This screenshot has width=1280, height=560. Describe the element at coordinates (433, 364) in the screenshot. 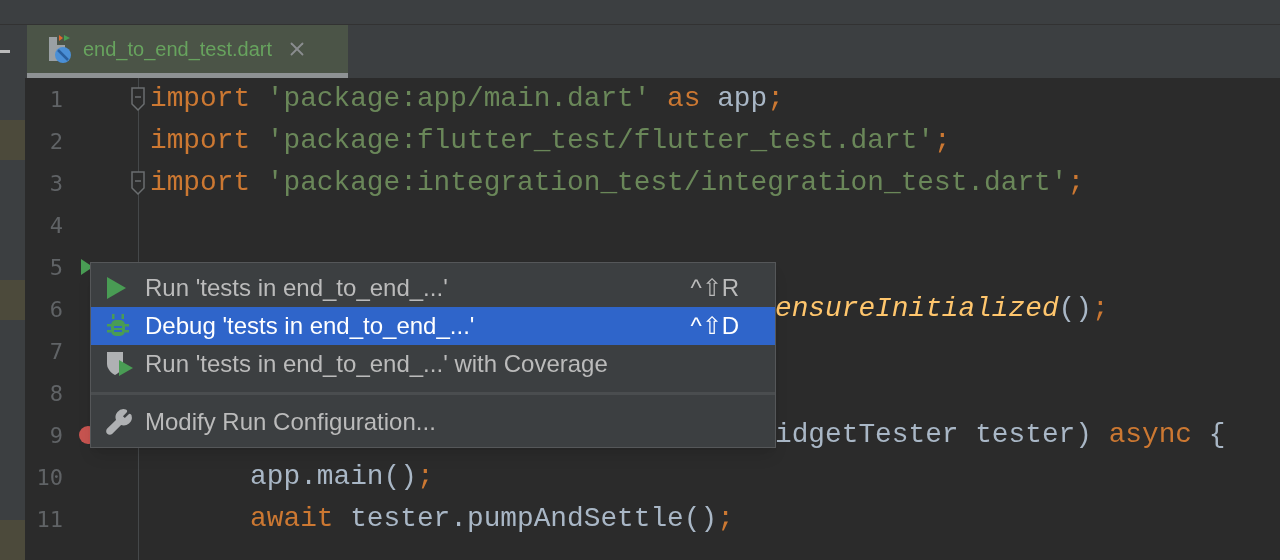

I see `menu-item: Run 'tests in end_to_end_...' with Coverage` at that location.